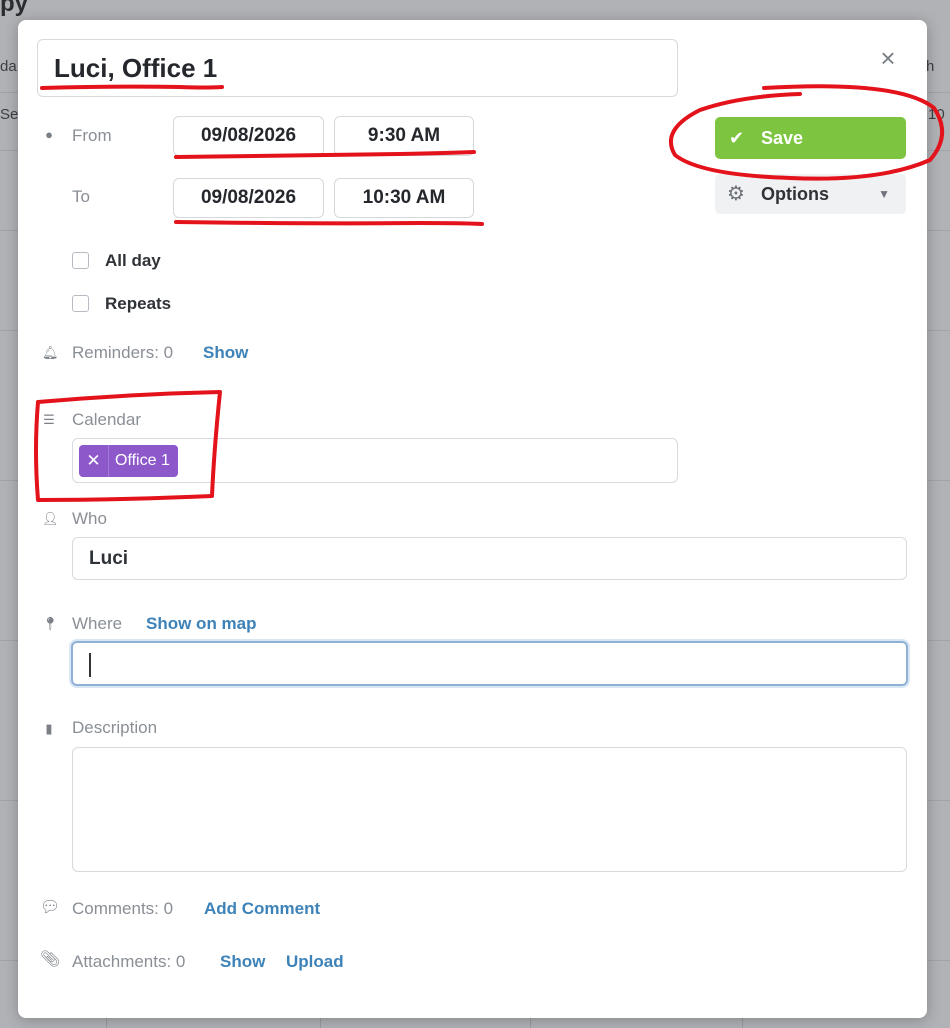 Image resolution: width=950 pixels, height=1028 pixels. I want to click on background-column-fragment-right: h, so click(930, 66).